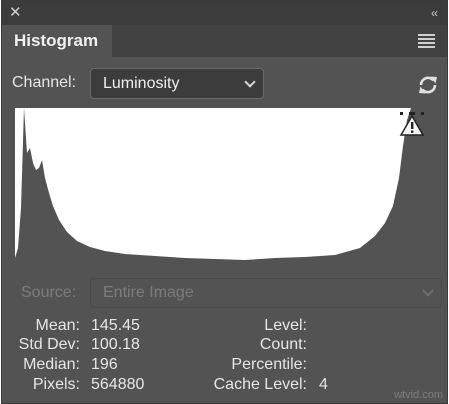  I want to click on median-value: 196, so click(104, 364).